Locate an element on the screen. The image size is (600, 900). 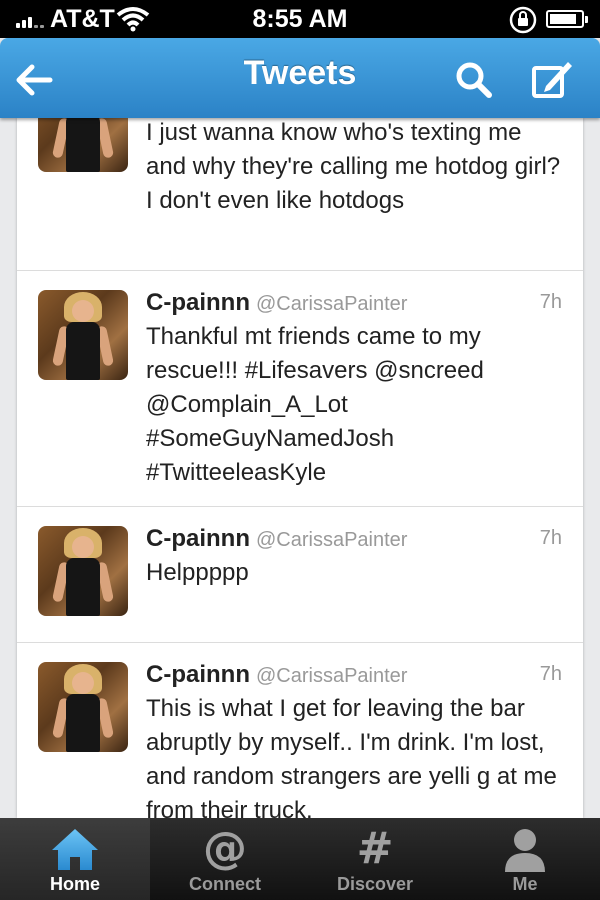
tab-label: Discover is located at coordinates (375, 884).